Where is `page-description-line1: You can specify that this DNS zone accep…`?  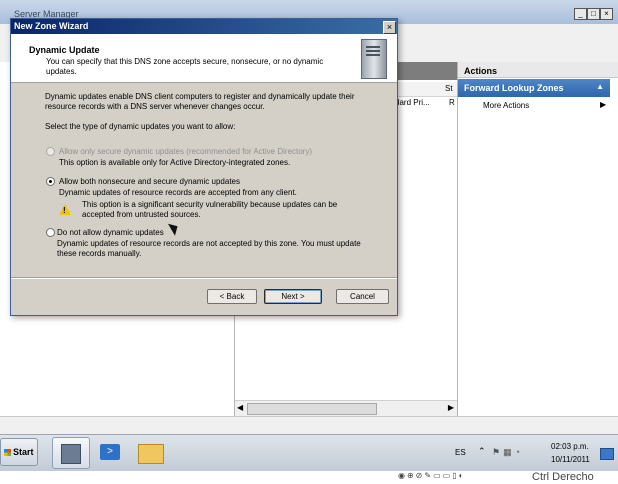 page-description-line1: You can specify that this DNS zone accep… is located at coordinates (185, 61).